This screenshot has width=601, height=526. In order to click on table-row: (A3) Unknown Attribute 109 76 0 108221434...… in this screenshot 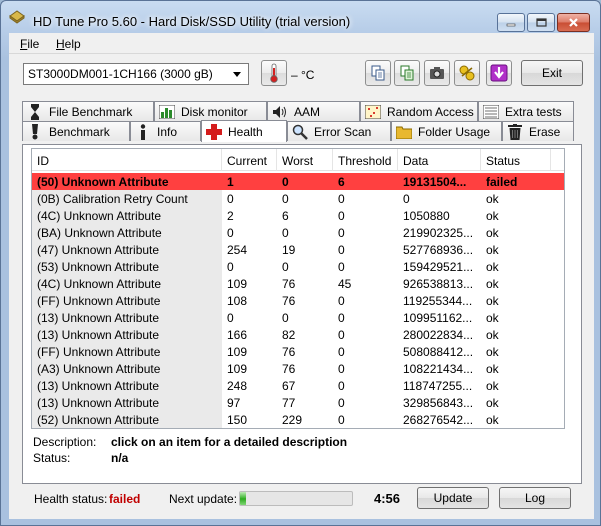, I will do `click(298, 368)`.